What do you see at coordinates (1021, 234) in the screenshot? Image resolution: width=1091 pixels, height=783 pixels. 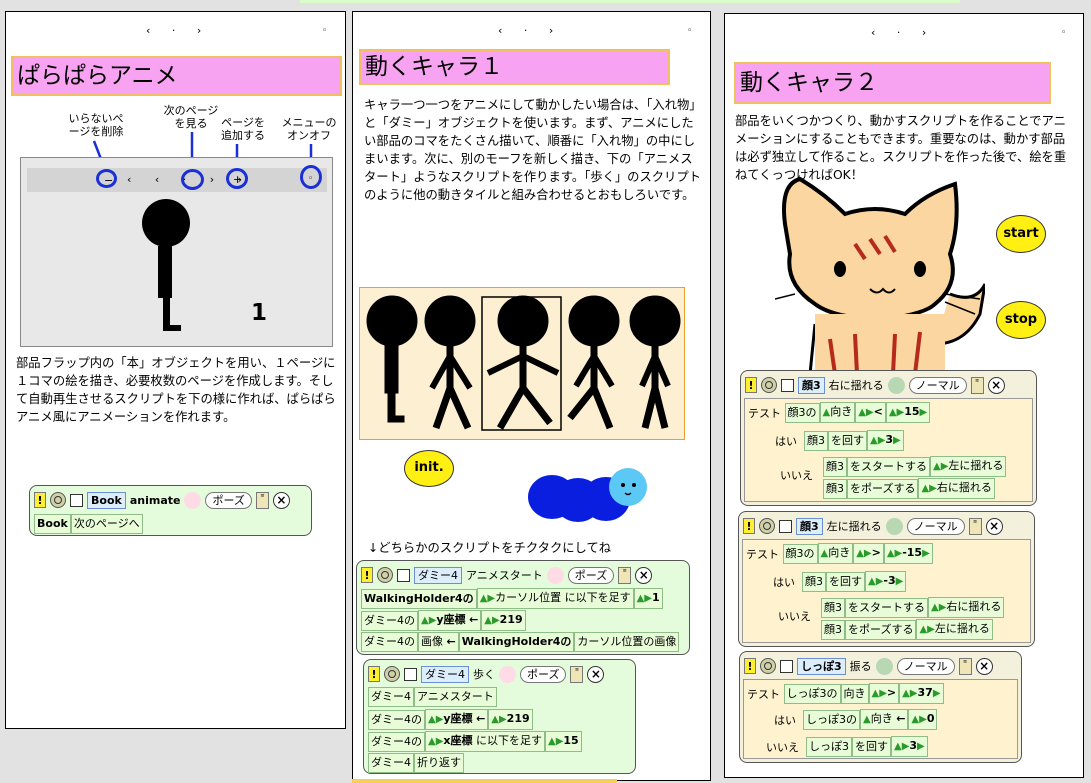 I see `start-button: start` at bounding box center [1021, 234].